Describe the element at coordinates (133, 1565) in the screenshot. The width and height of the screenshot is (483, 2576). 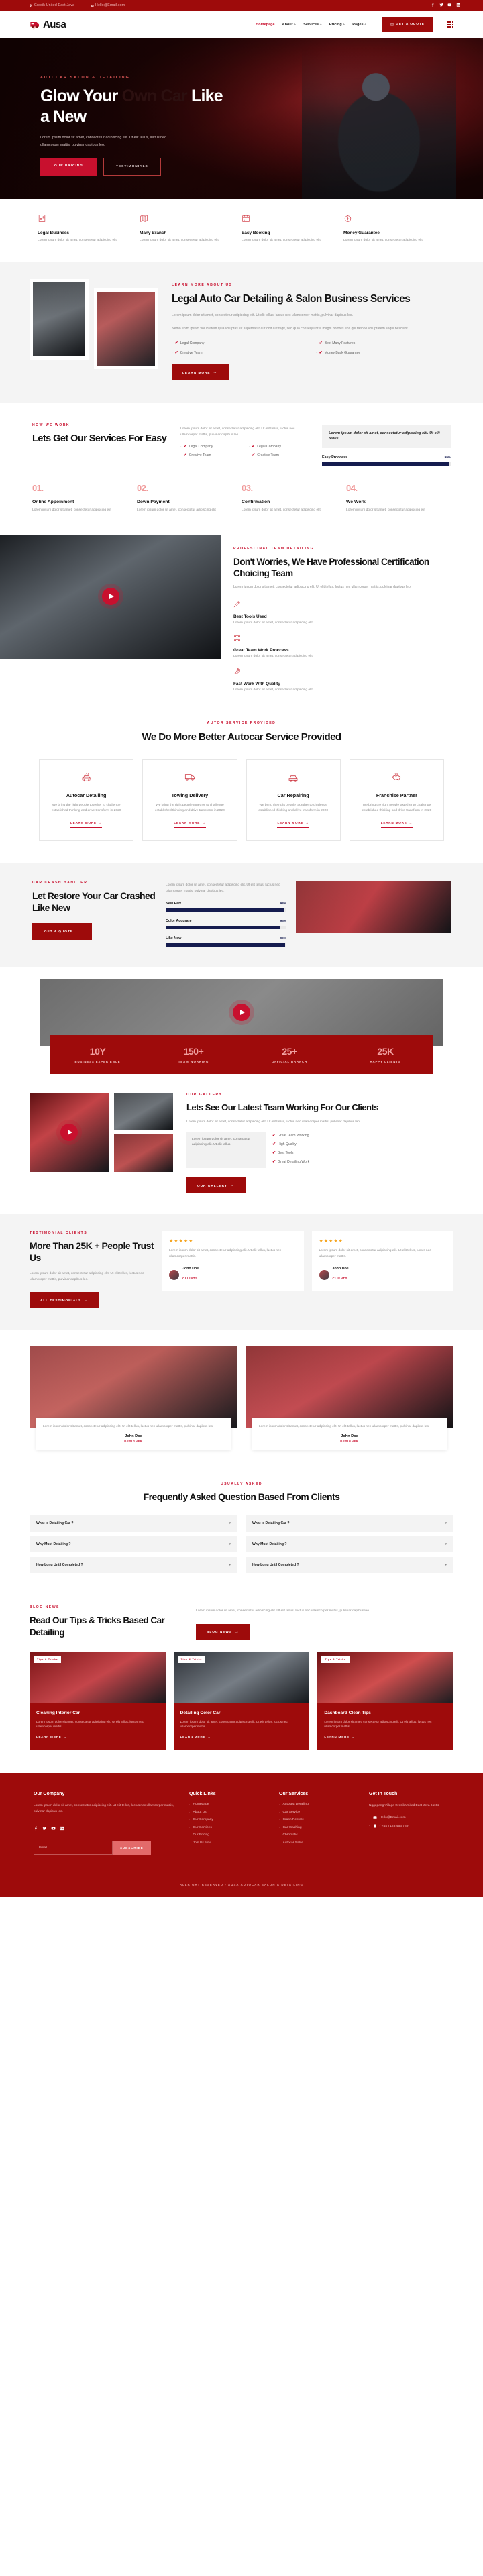
I see `faq-item-5: How Long Until Completed ? ▾` at that location.